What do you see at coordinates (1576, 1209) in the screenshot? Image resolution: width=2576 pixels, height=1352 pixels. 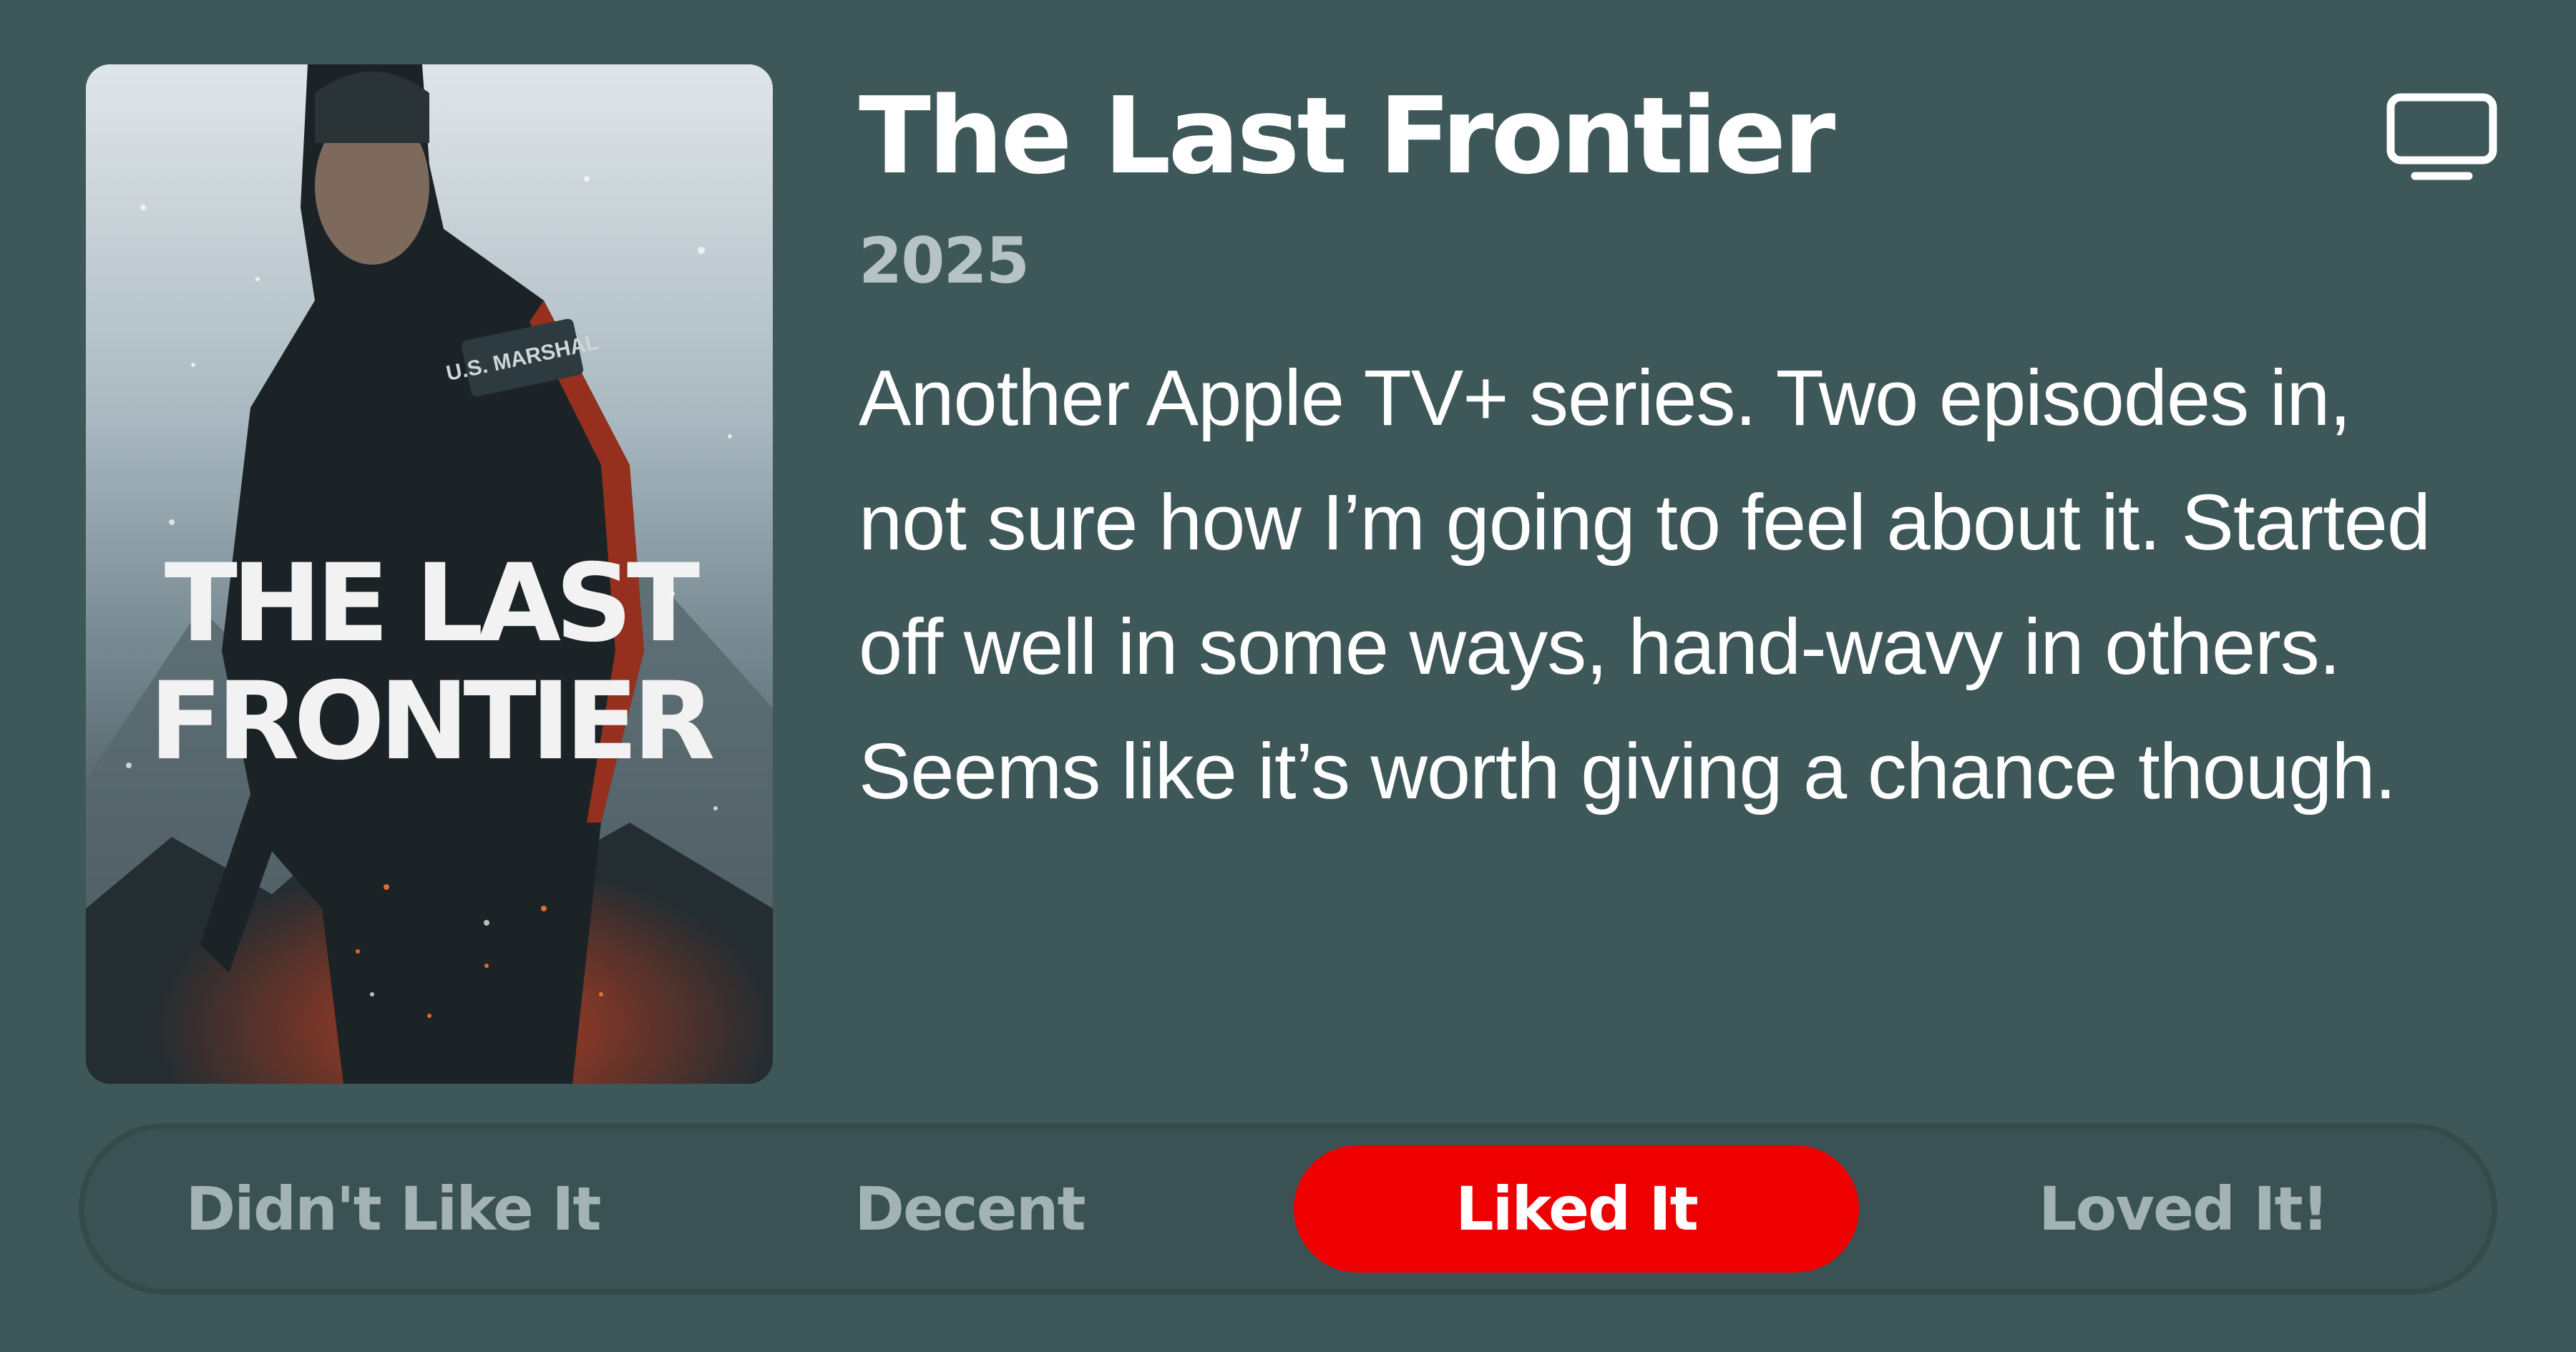 I see `rating-option-liked-it: Liked It` at bounding box center [1576, 1209].